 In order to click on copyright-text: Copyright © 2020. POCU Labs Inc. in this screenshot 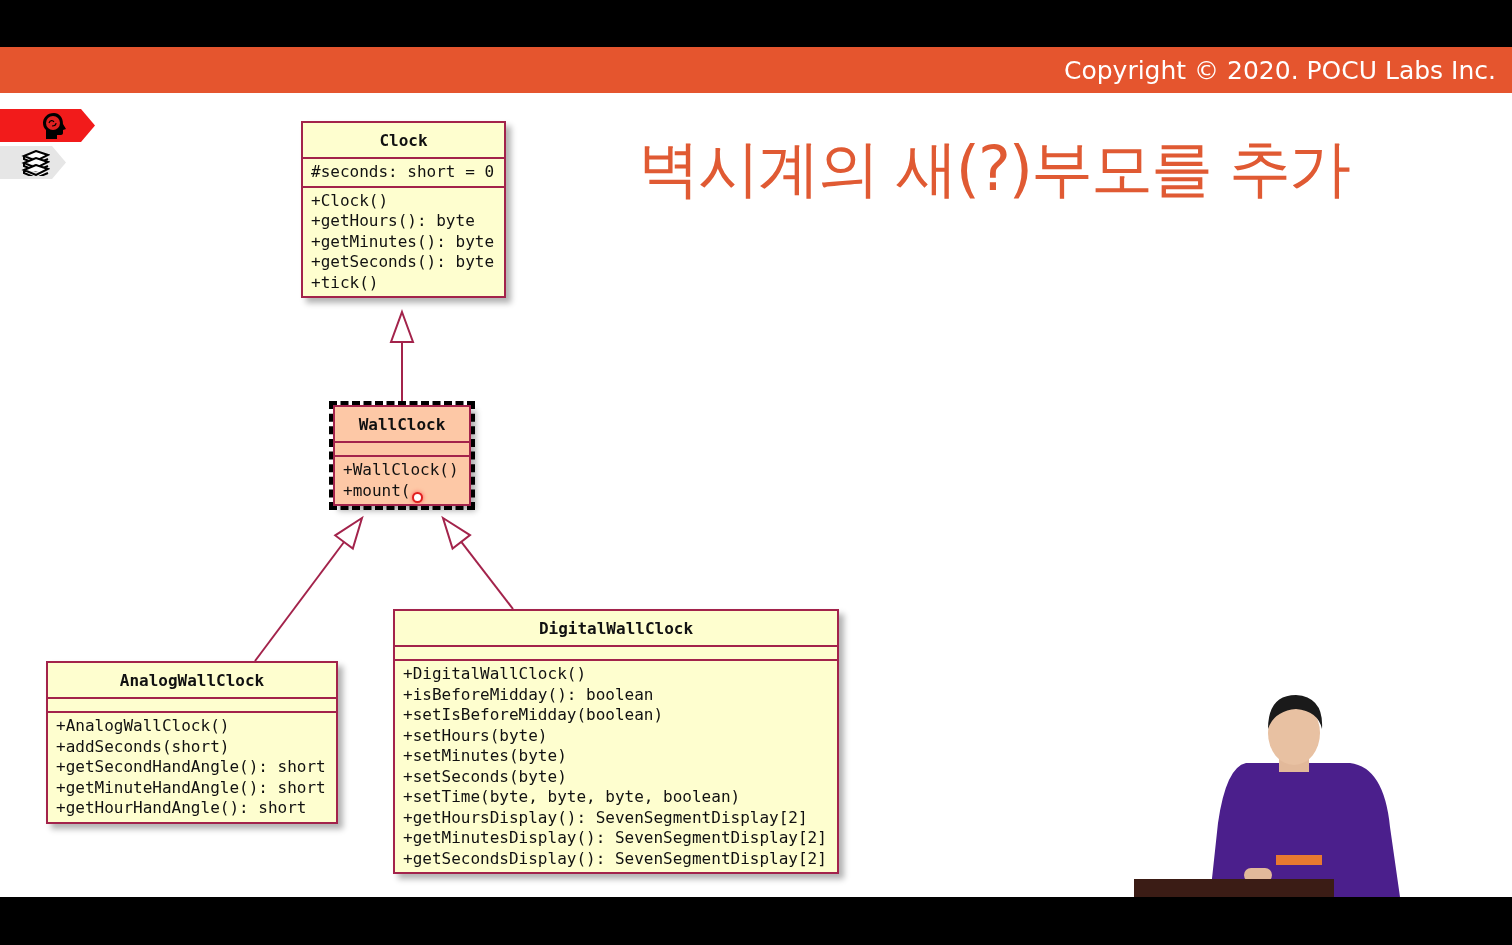, I will do `click(1279, 70)`.